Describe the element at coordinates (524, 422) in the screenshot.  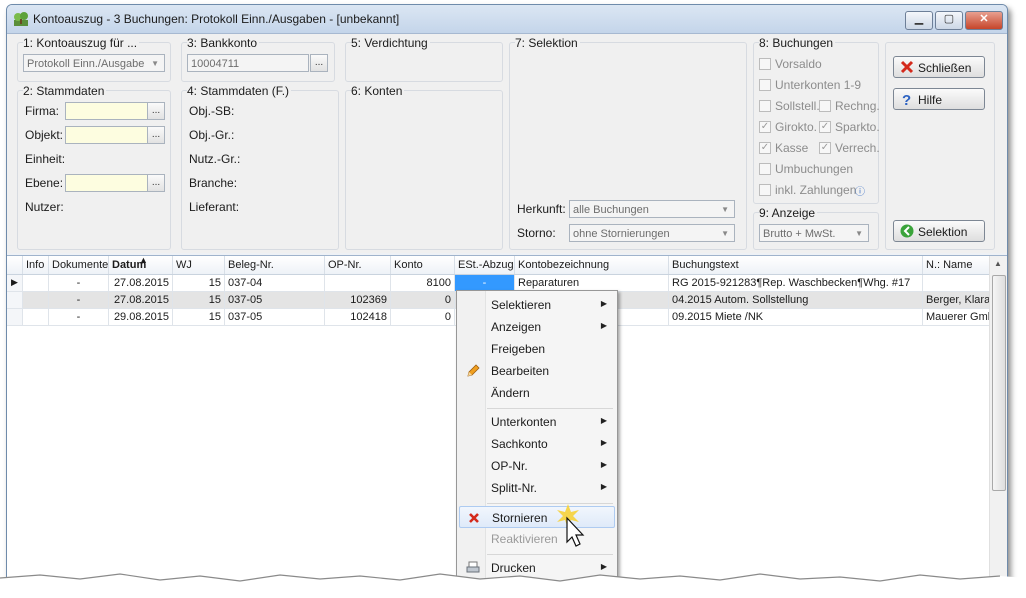
I see `menu-item-label: Unterkonten` at that location.